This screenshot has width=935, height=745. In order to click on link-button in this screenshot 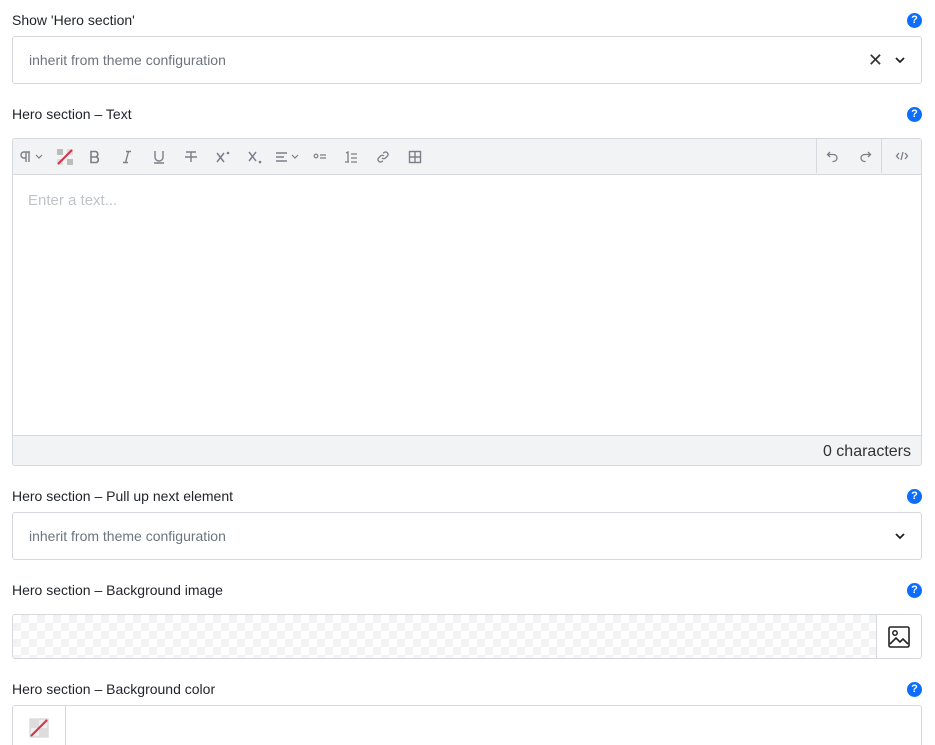, I will do `click(383, 157)`.